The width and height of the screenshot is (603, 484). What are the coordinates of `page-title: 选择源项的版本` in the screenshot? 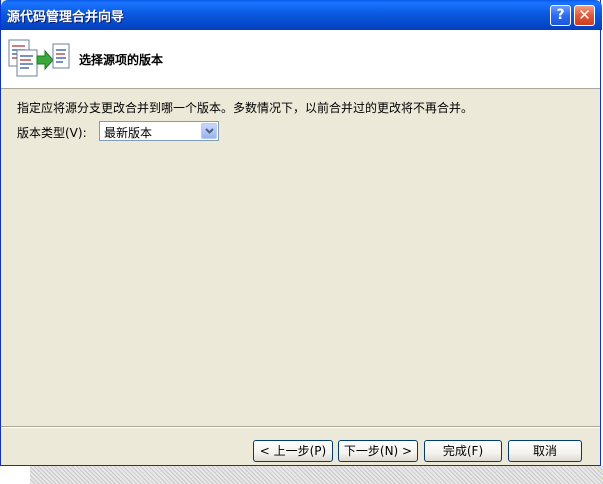 It's located at (121, 60).